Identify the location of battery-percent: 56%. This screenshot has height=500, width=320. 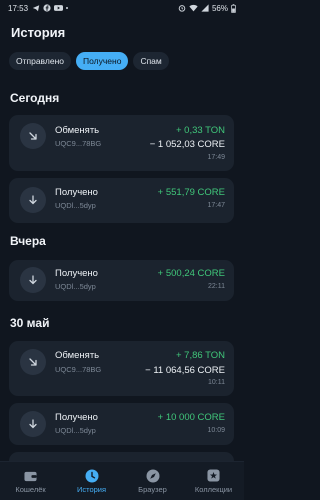
(219, 8).